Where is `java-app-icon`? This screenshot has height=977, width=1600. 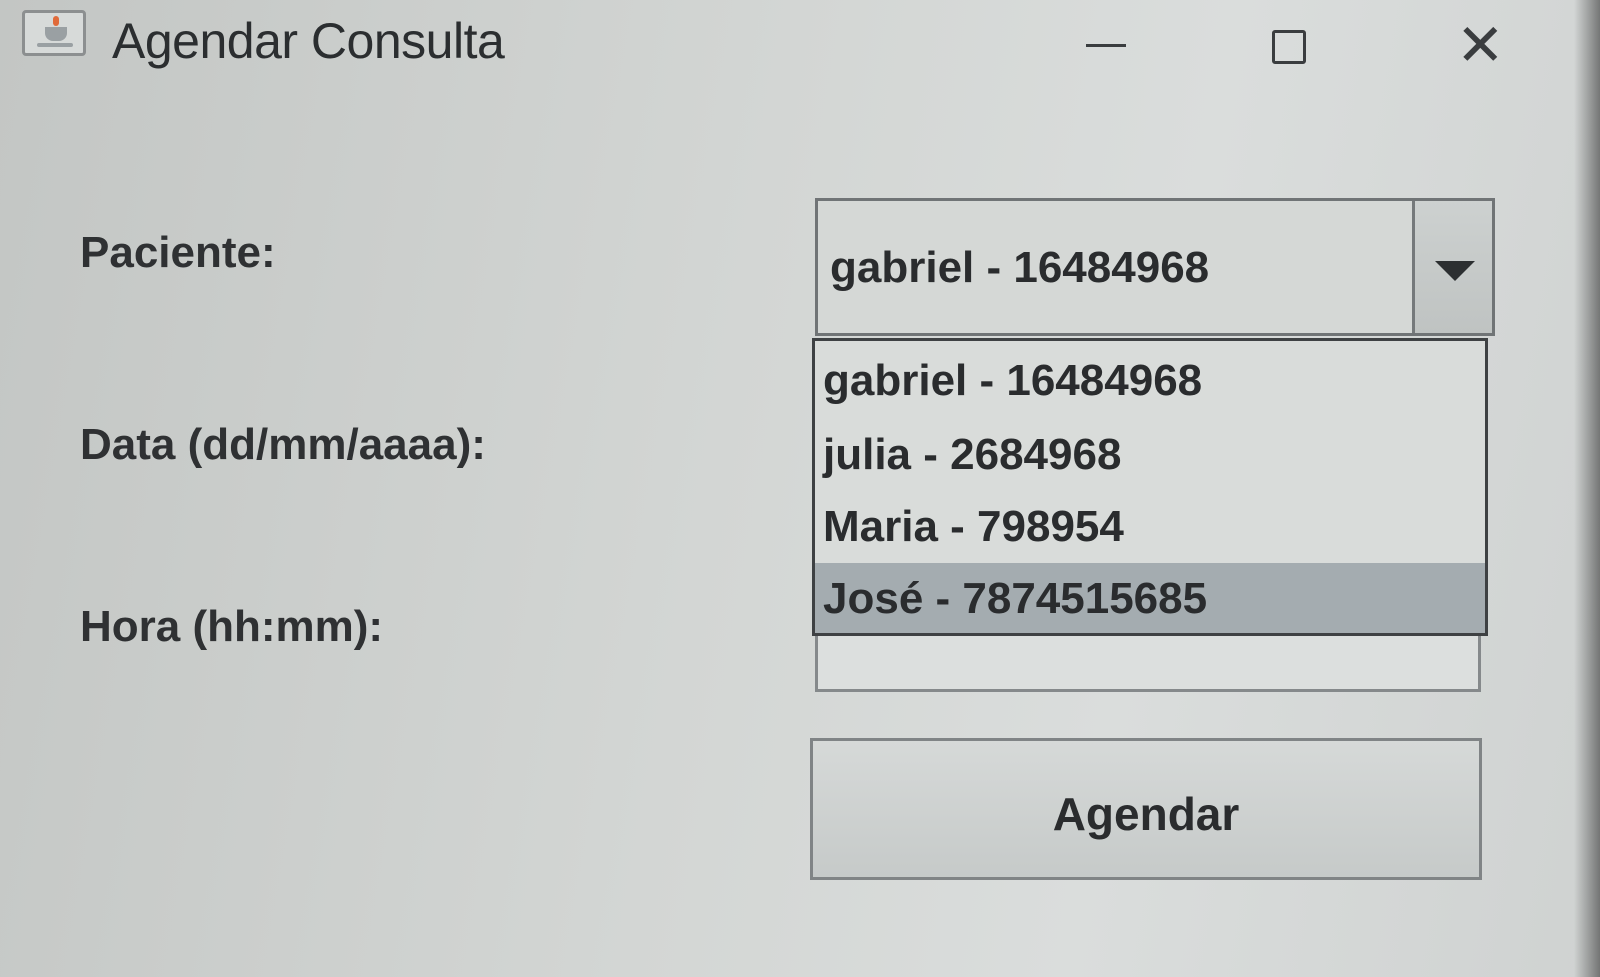 java-app-icon is located at coordinates (54, 33).